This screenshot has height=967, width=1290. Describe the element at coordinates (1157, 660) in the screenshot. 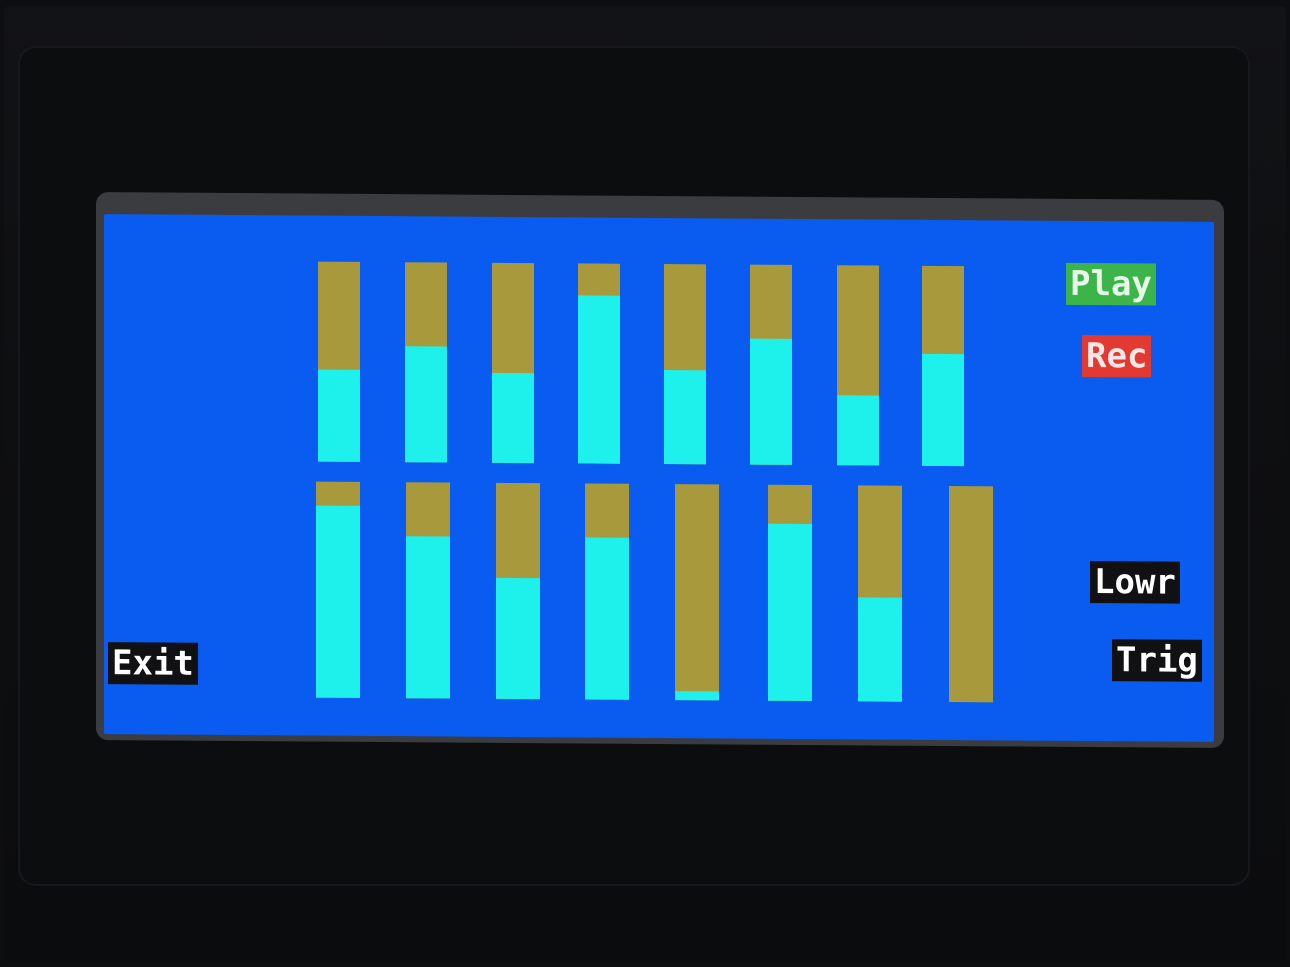

I see `trig-button: Trig` at that location.